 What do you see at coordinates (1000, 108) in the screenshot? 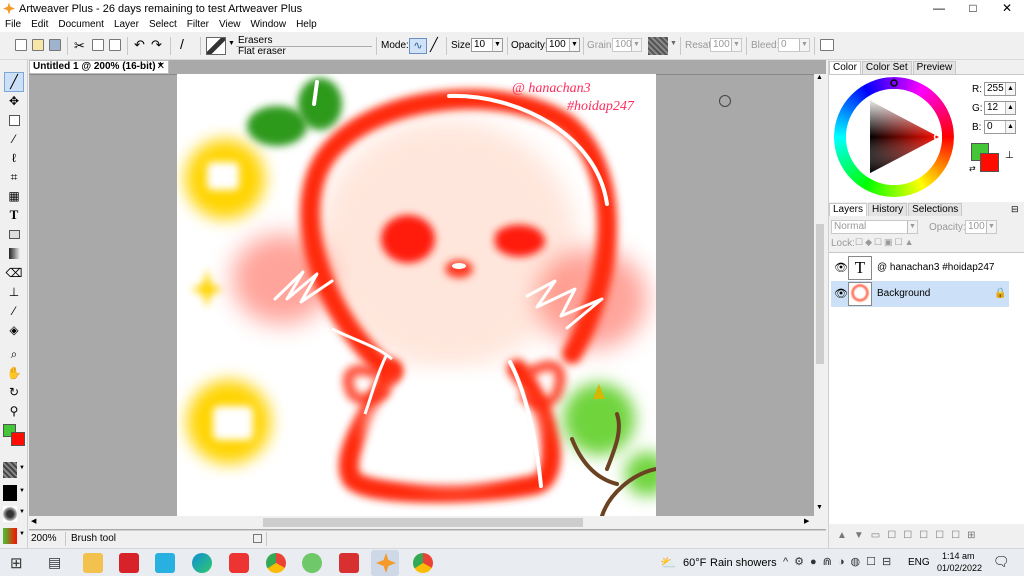
I see `g-spinner: 12 ▲` at bounding box center [1000, 108].